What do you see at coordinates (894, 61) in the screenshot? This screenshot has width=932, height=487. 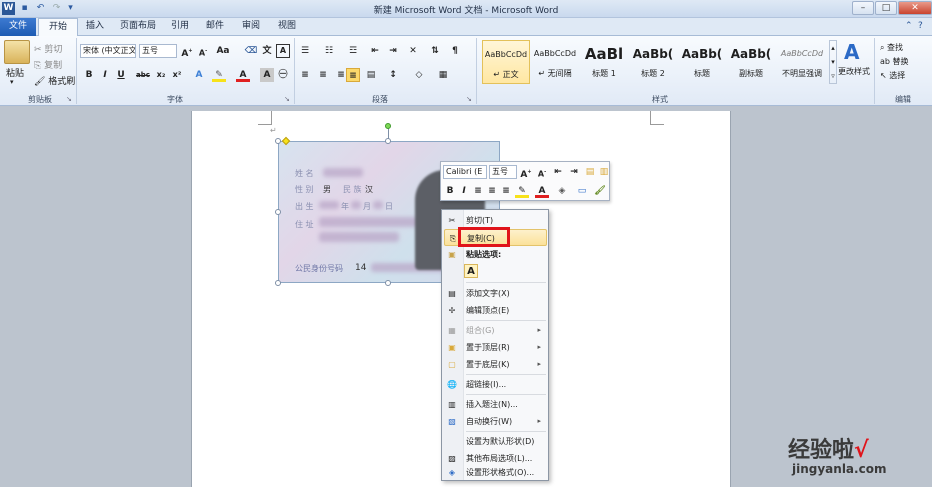 I see `replace-button: ab 替换` at bounding box center [894, 61].